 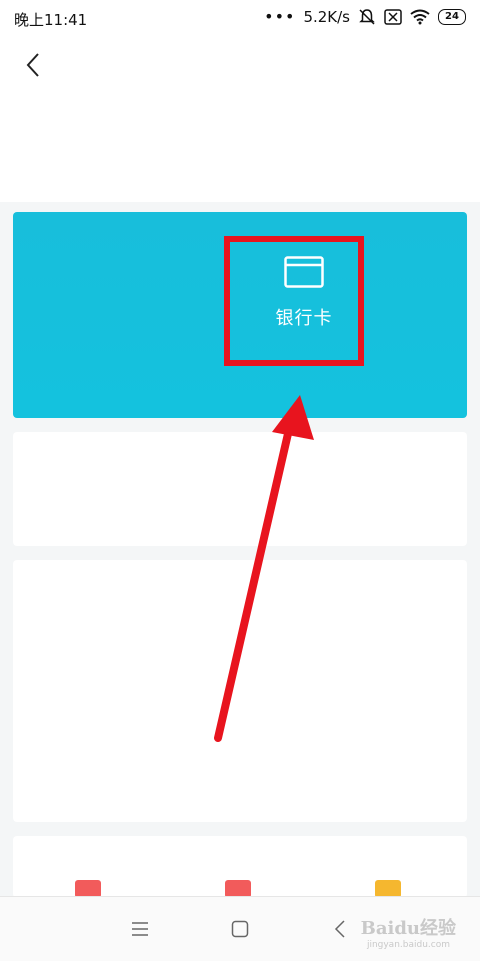 What do you see at coordinates (452, 17) in the screenshot?
I see `battery-indicator: 24` at bounding box center [452, 17].